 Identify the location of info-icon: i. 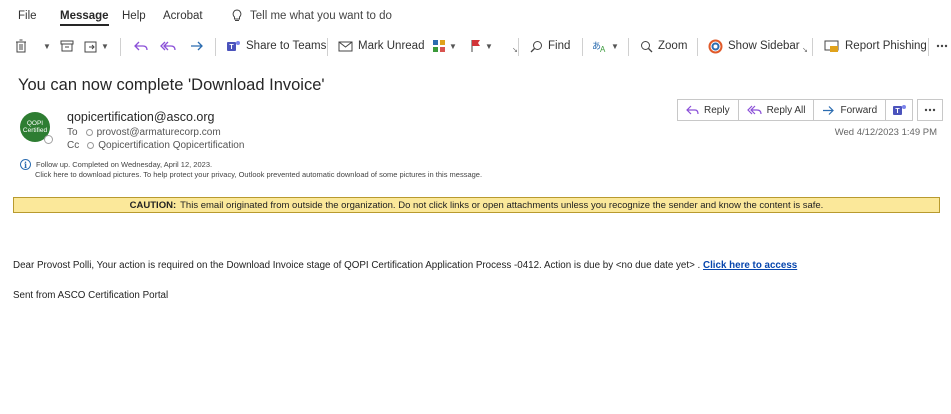
(25, 164).